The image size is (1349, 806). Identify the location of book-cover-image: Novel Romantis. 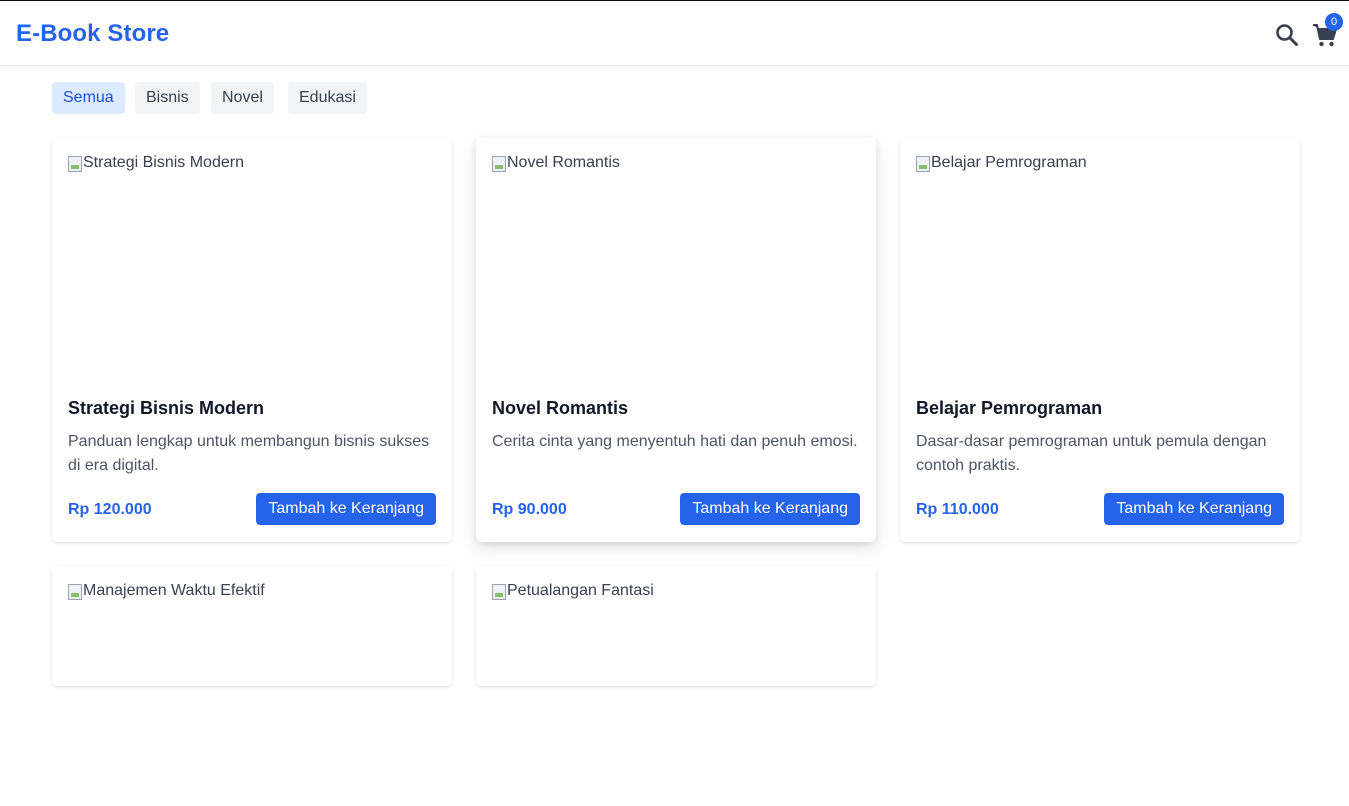
(676, 266).